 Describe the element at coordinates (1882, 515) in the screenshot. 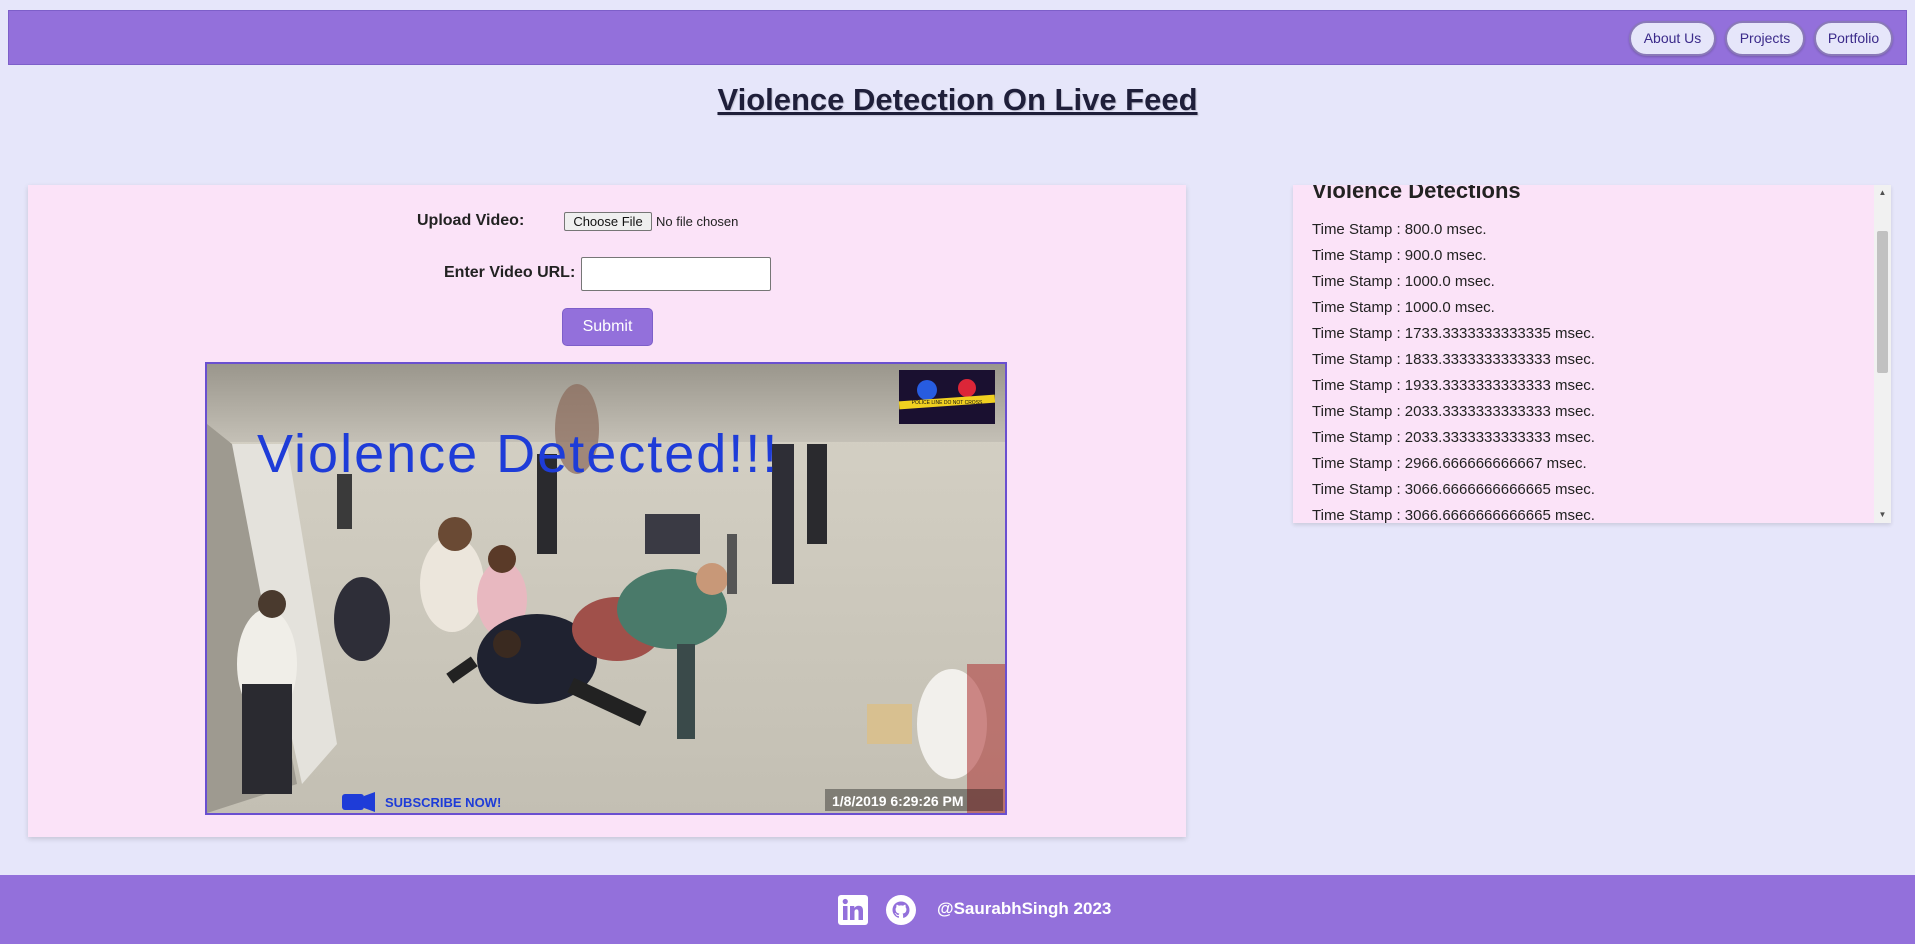

I see `scroll-down-arrow-icon: ▼` at that location.